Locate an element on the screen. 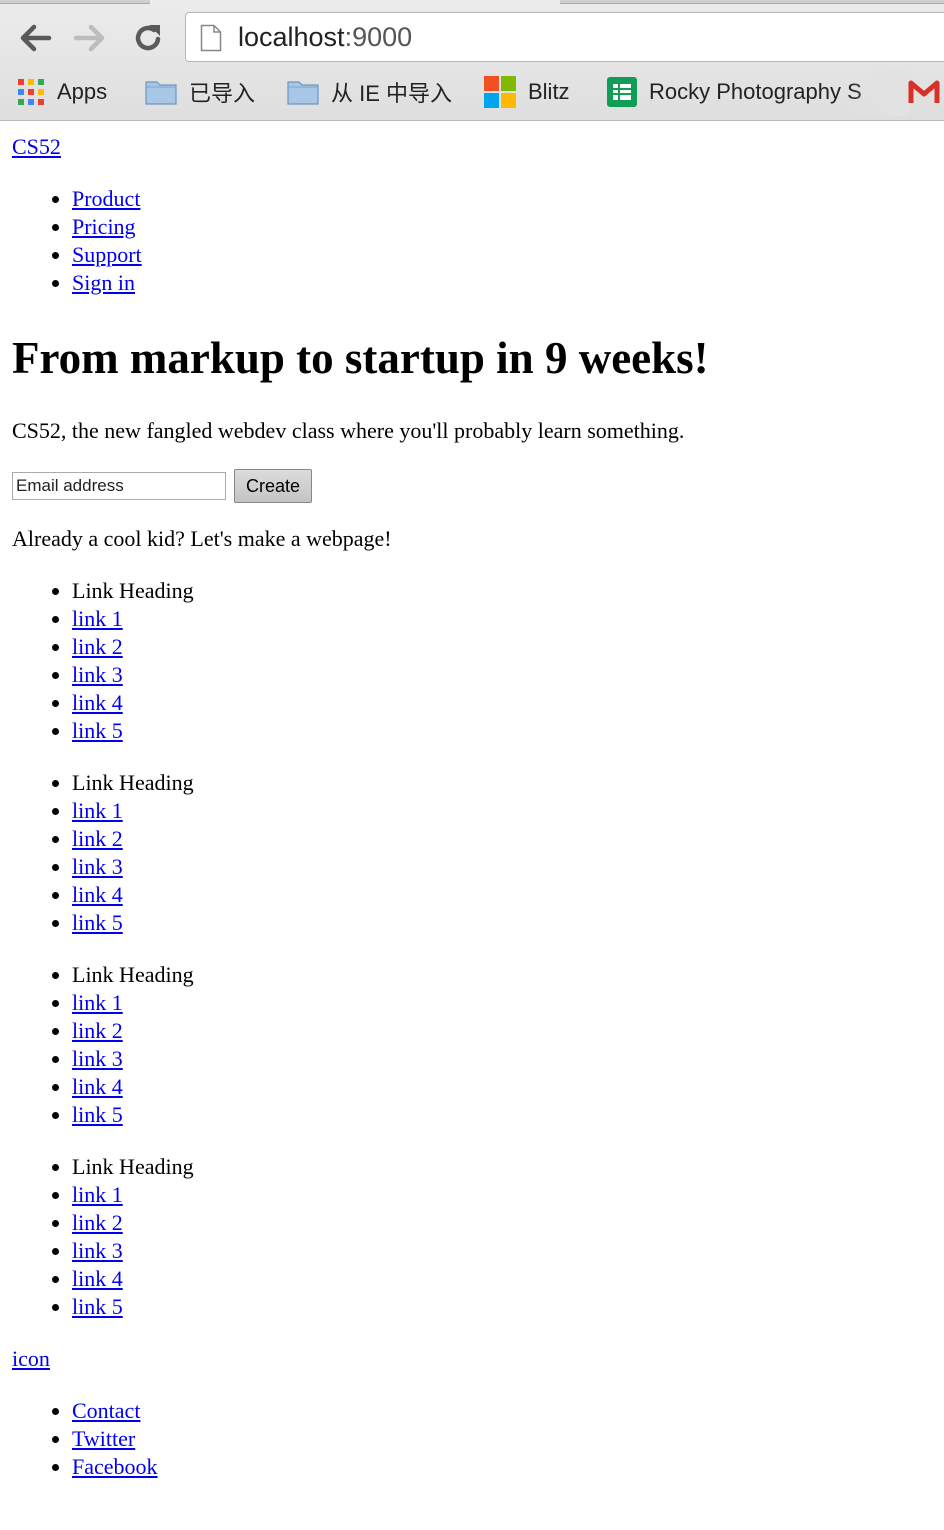 This screenshot has height=1530, width=944. url-text: localhost:9000 is located at coordinates (325, 37).